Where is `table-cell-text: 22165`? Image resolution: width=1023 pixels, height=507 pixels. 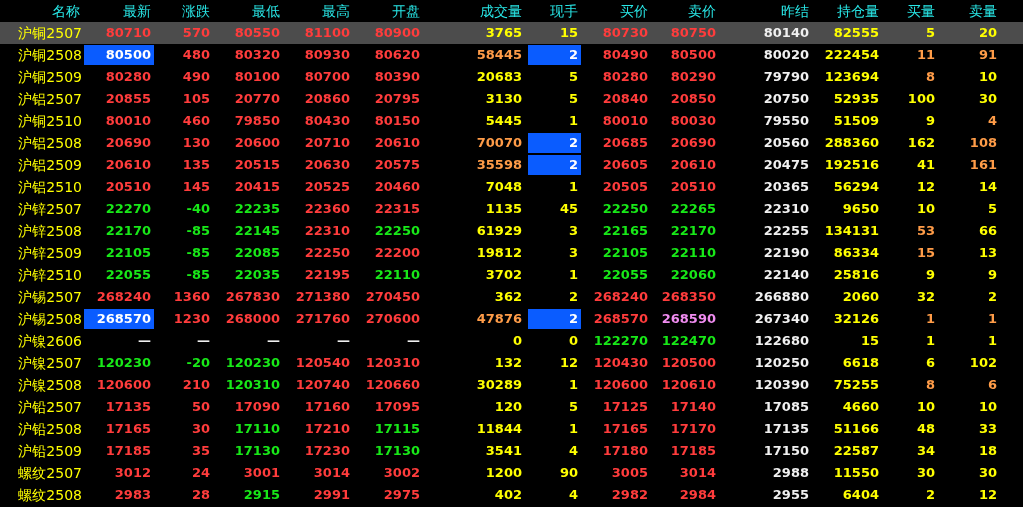 table-cell-text: 22165 is located at coordinates (625, 231).